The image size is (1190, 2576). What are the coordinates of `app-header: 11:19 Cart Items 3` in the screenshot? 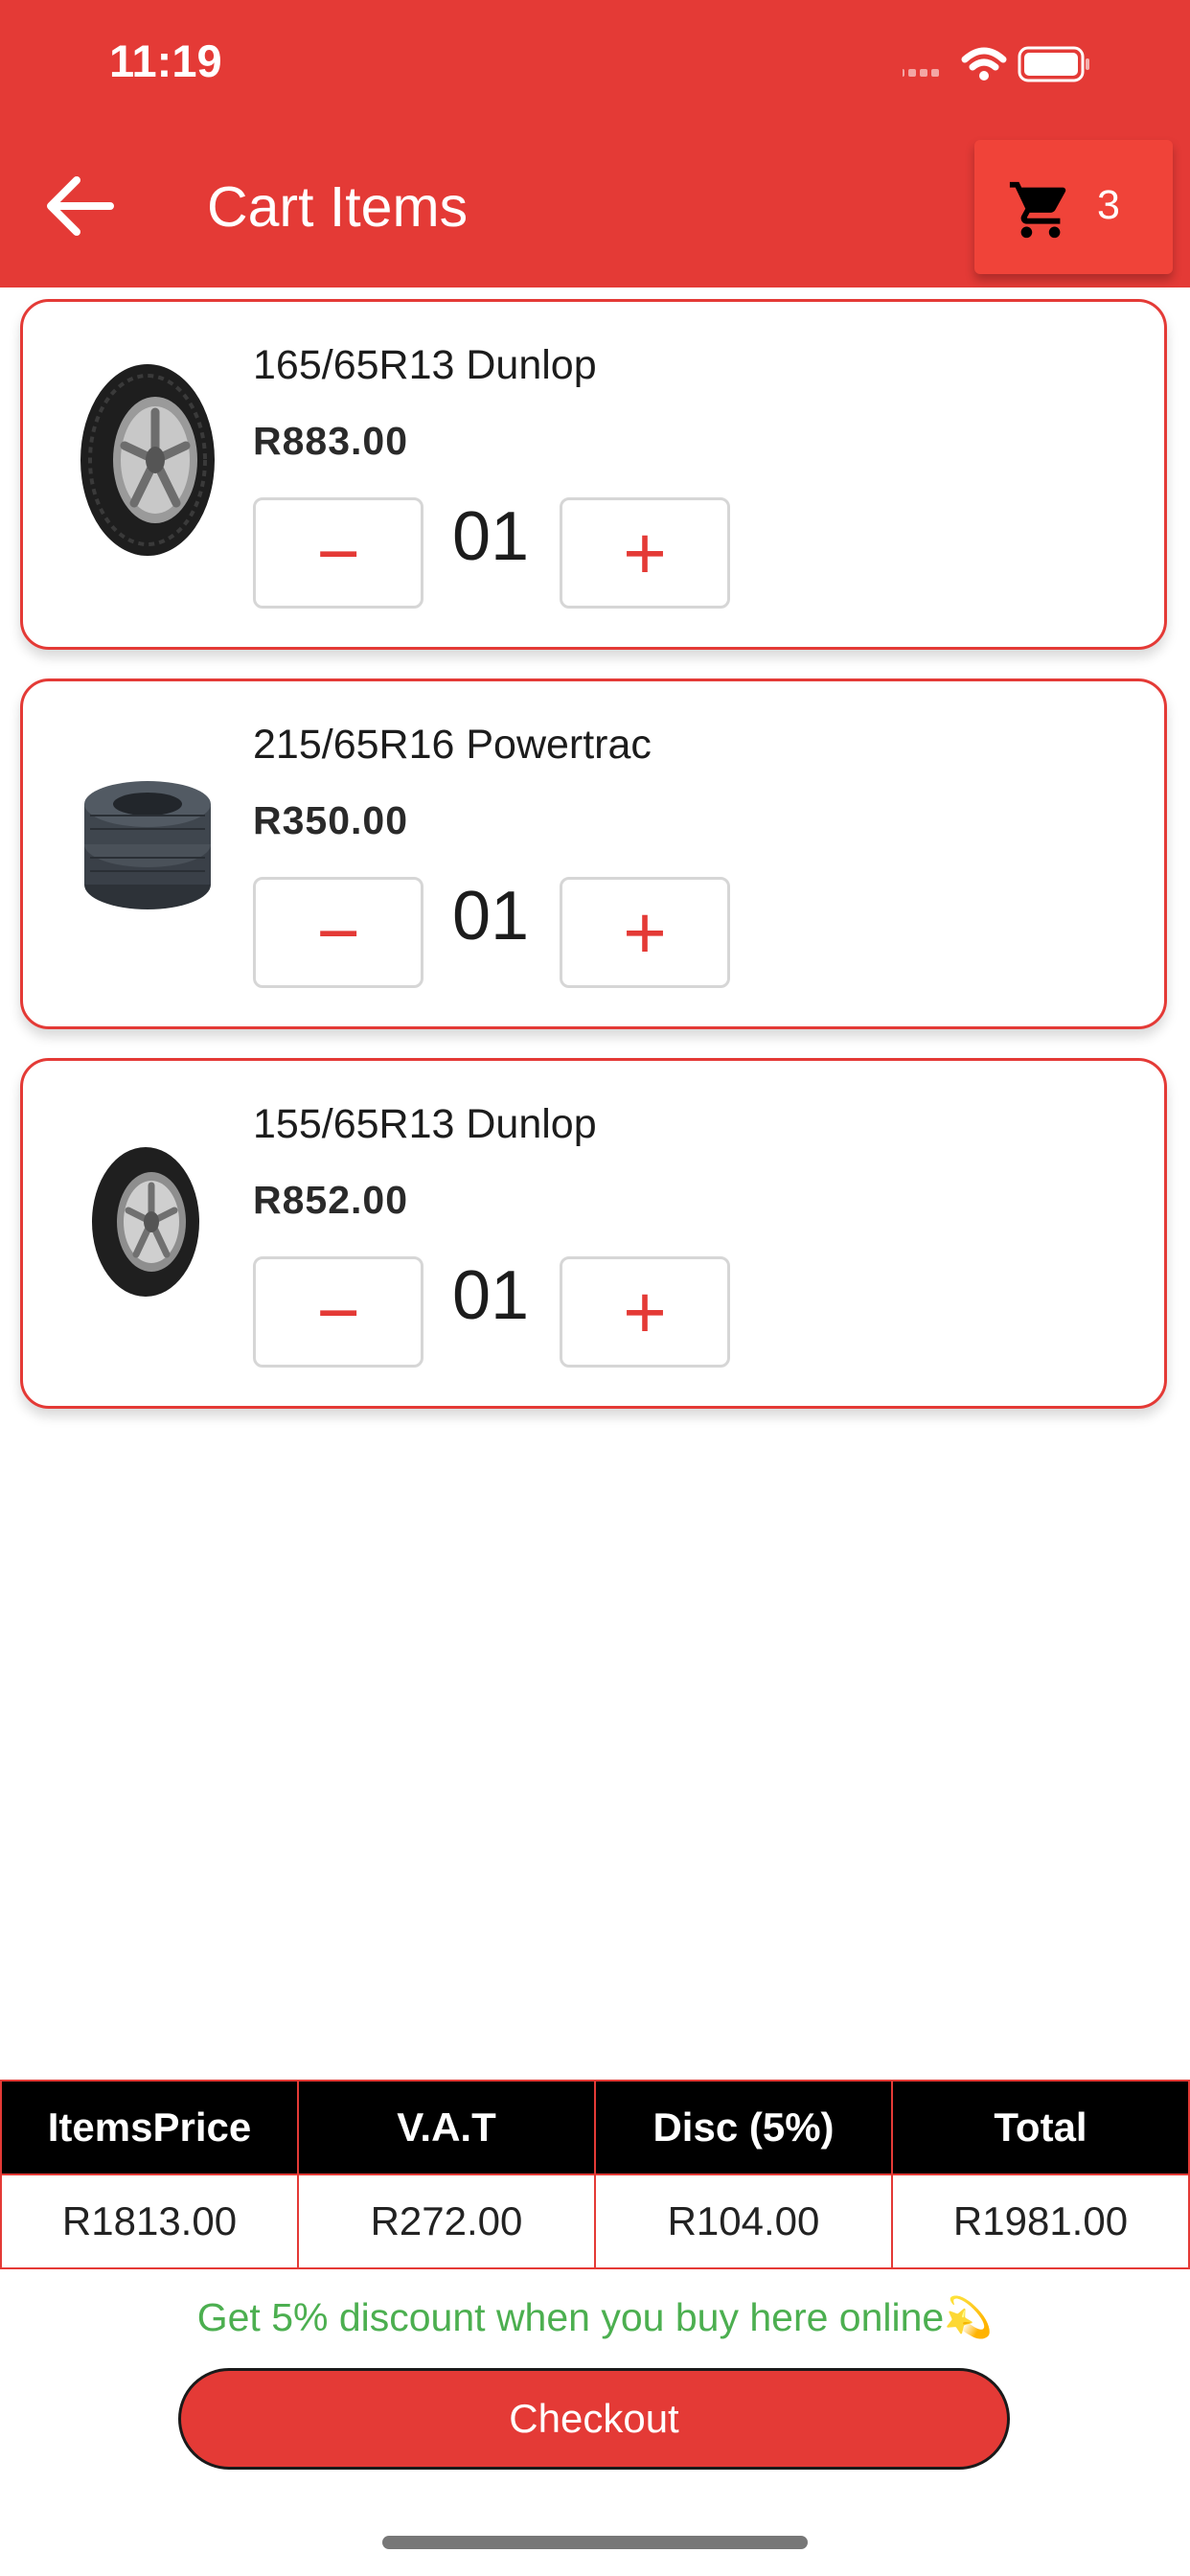 It's located at (595, 144).